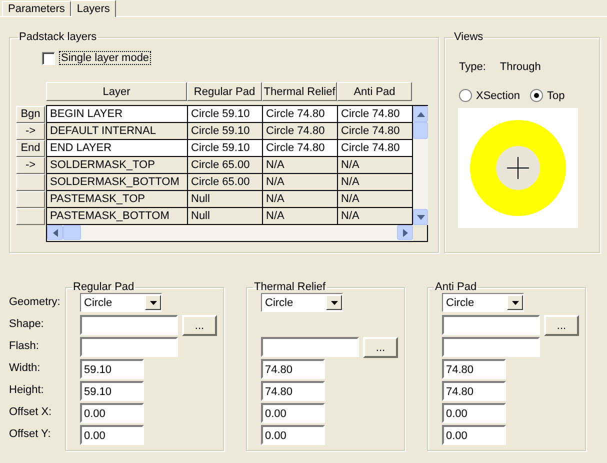 Image resolution: width=607 pixels, height=463 pixels. I want to click on group-title: Views, so click(468, 37).